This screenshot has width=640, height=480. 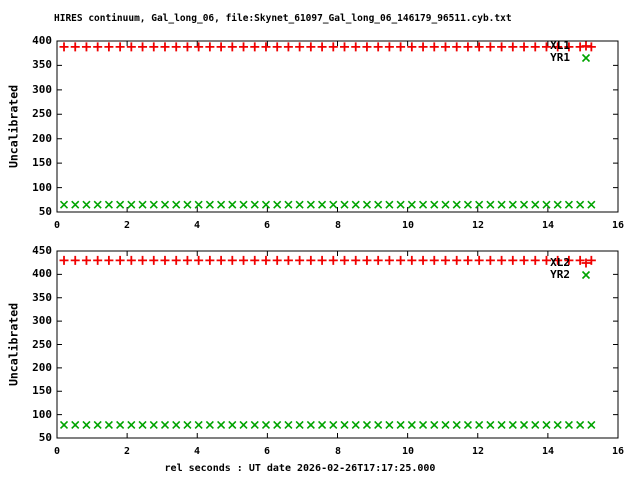 What do you see at coordinates (42, 89) in the screenshot?
I see `panel-top-ytick-label: 300` at bounding box center [42, 89].